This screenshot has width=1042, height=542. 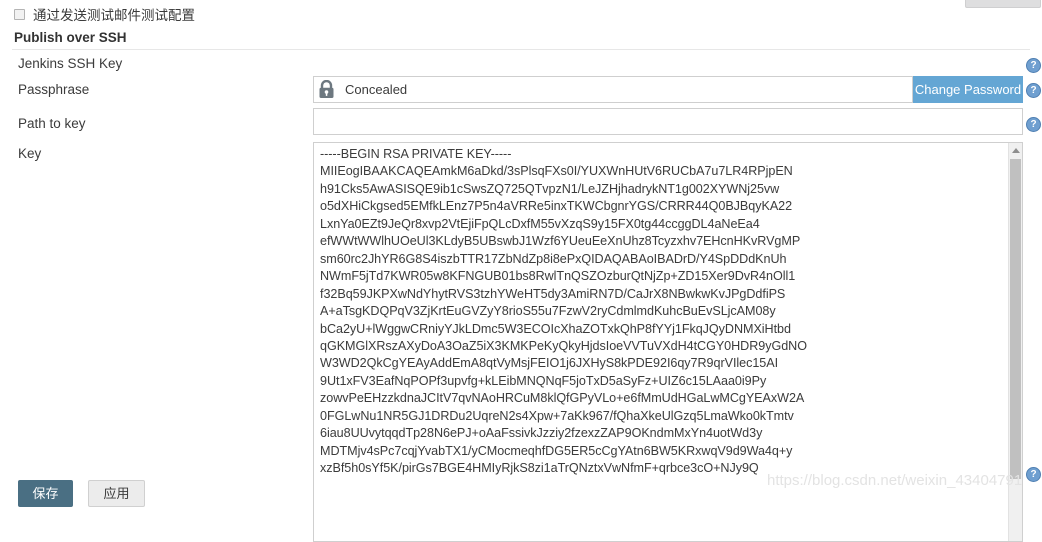 What do you see at coordinates (114, 15) in the screenshot?
I see `test-config-label: 通过发送测试邮件测试配置` at bounding box center [114, 15].